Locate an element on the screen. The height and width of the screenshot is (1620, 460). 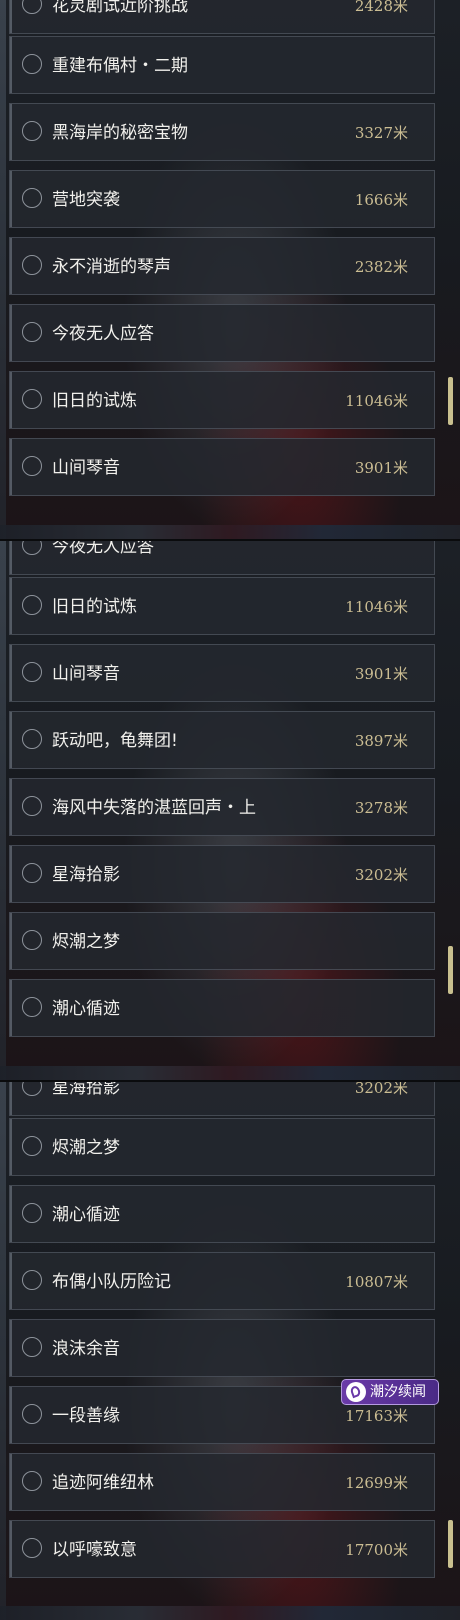
quest-title: 追迹阿维纽林 is located at coordinates (103, 1483).